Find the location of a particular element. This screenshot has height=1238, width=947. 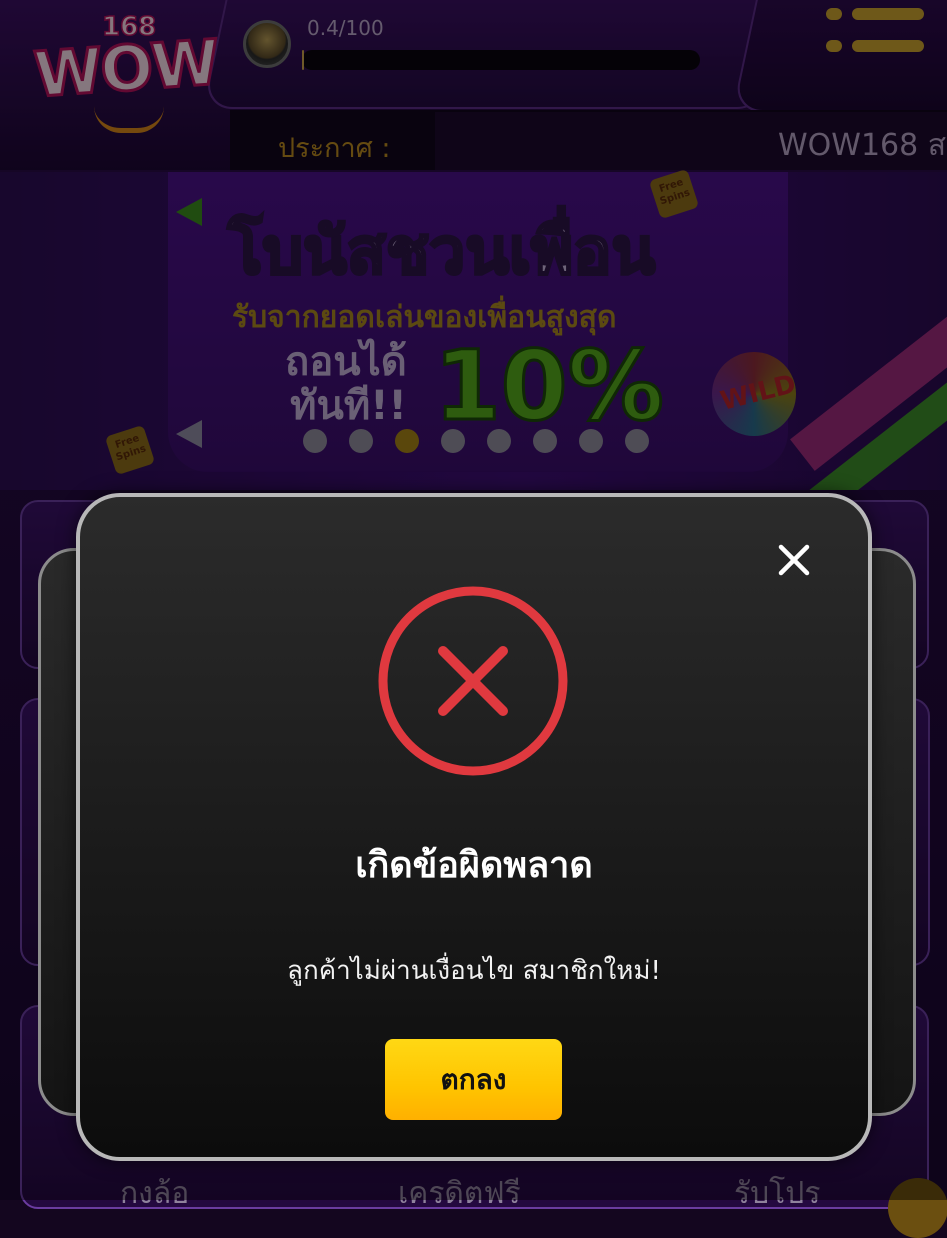

dialog-message: ลูกค้าไม่ผ่านเงื่อนไข สมาชิกใหม่! is located at coordinates (474, 971).